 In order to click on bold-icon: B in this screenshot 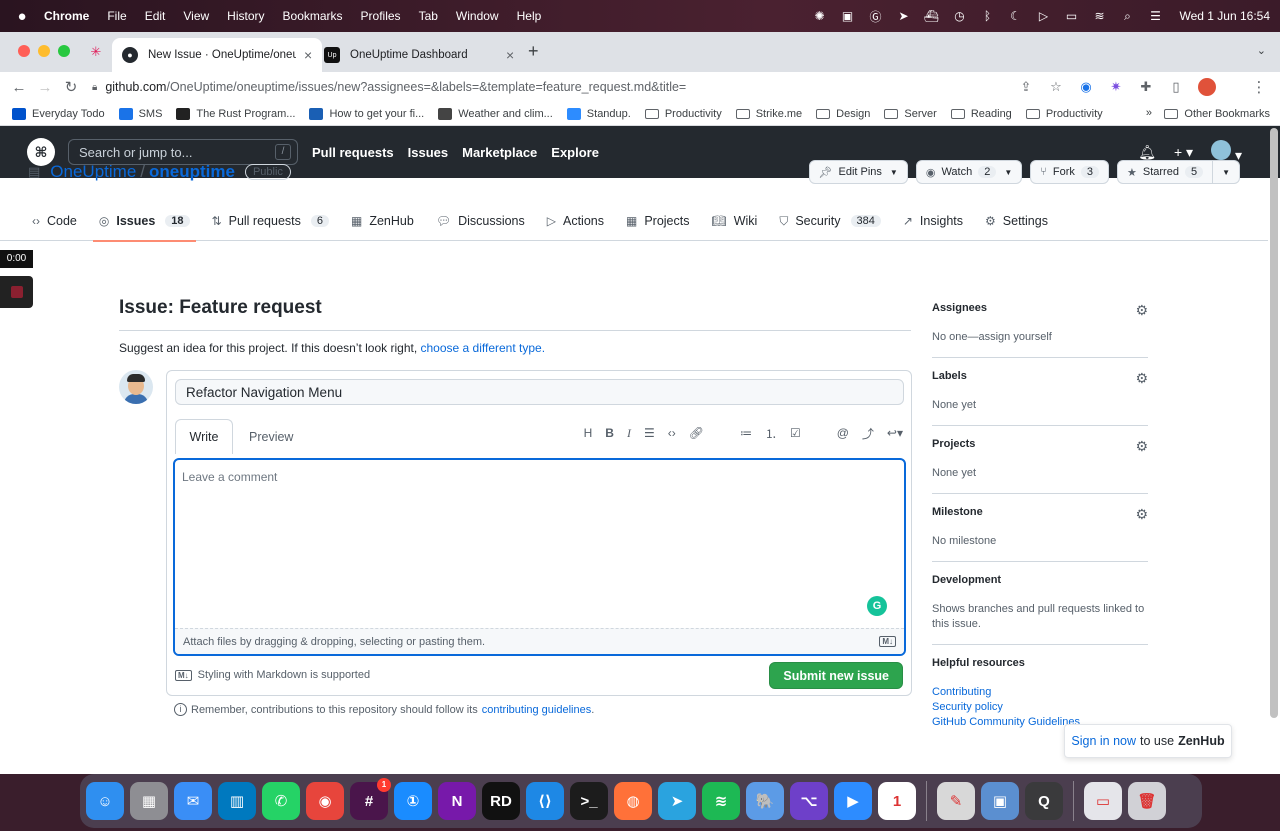, I will do `click(609, 433)`.